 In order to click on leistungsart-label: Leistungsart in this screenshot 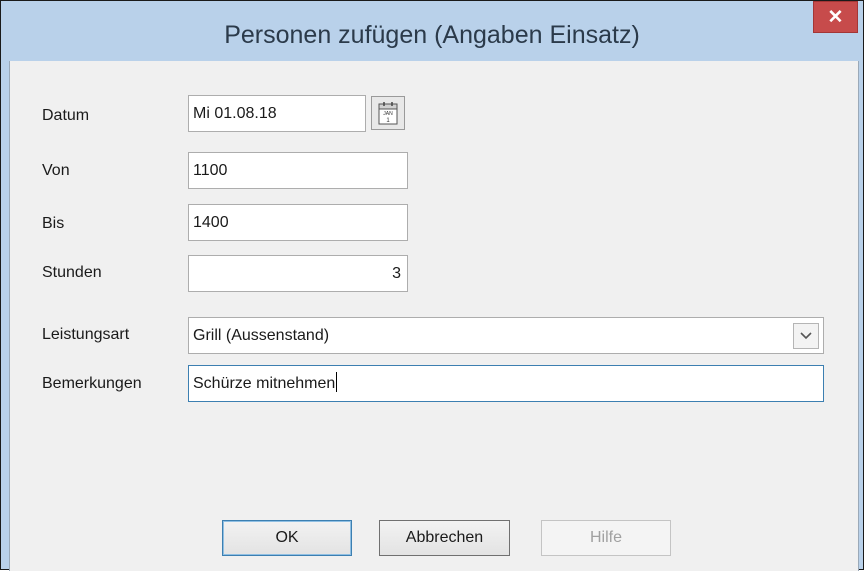, I will do `click(86, 334)`.